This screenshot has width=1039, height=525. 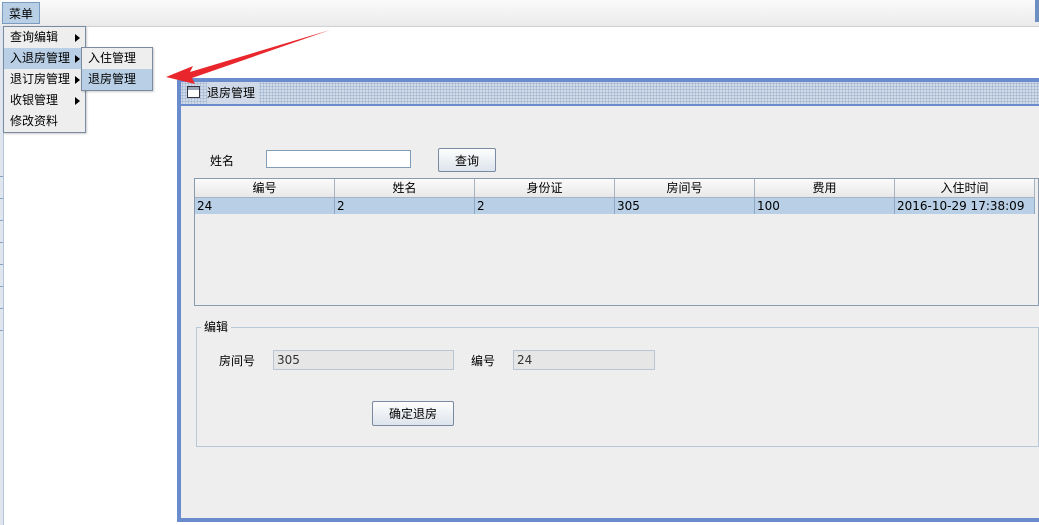 What do you see at coordinates (584, 360) in the screenshot?
I see `record-id-field` at bounding box center [584, 360].